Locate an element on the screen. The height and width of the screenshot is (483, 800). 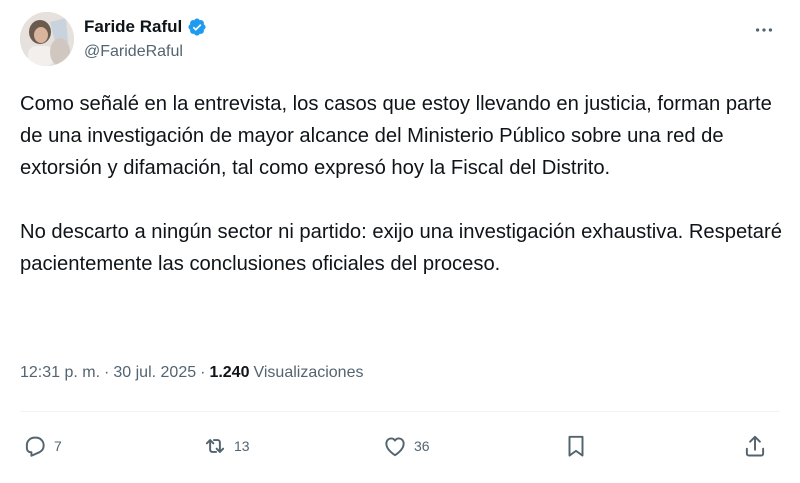
share-button is located at coordinates (755, 446).